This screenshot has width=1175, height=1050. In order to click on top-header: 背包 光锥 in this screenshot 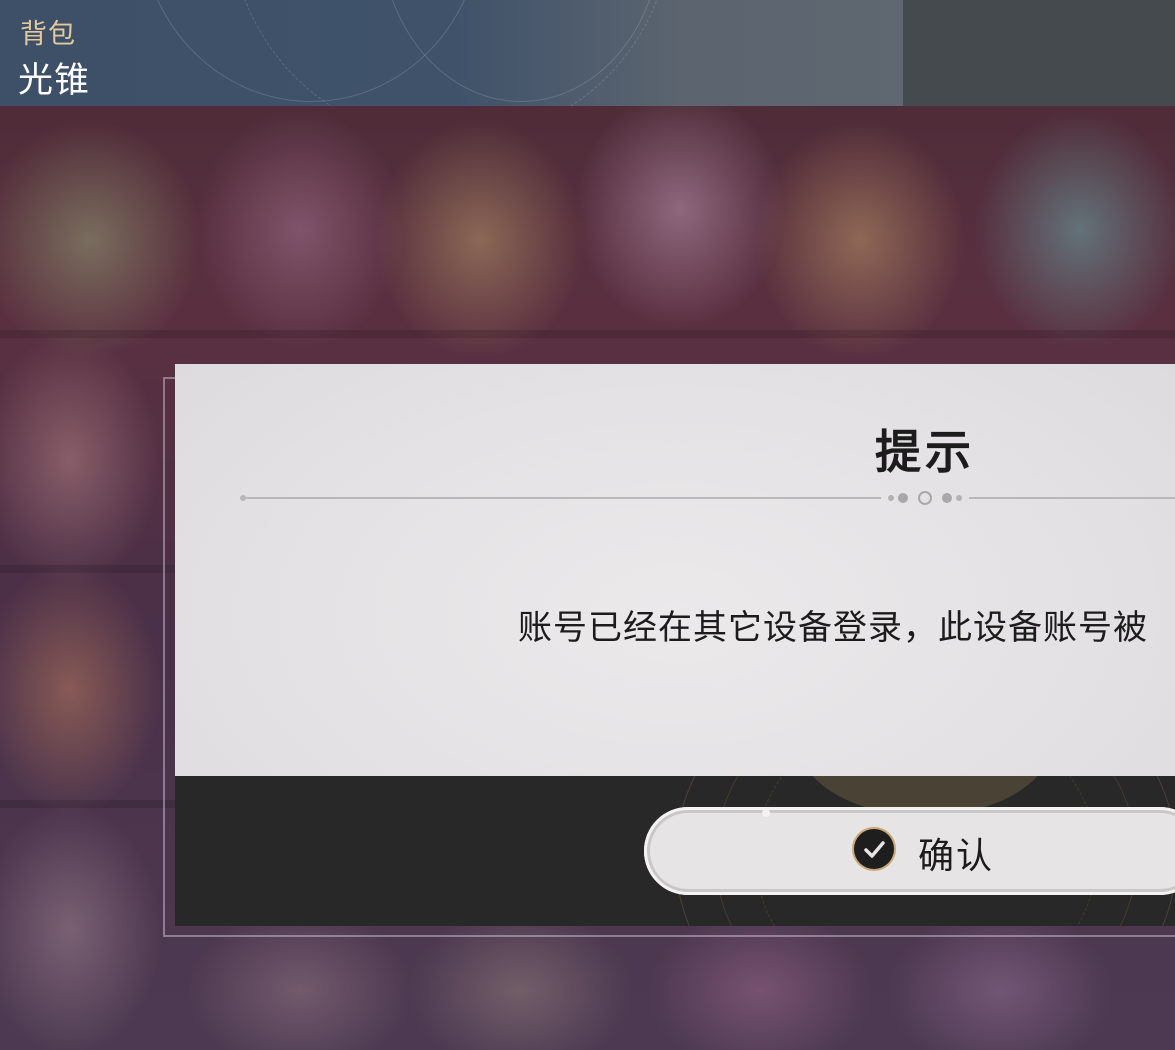, I will do `click(451, 53)`.